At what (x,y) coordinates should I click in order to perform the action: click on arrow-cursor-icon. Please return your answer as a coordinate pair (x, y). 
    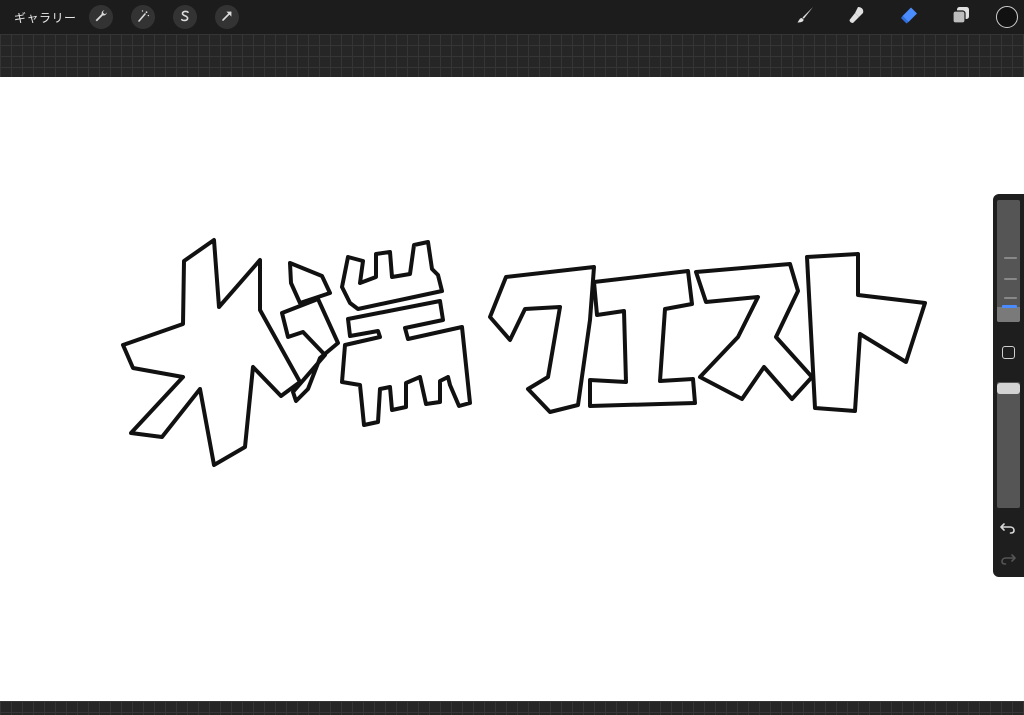
    Looking at the image, I should click on (227, 17).